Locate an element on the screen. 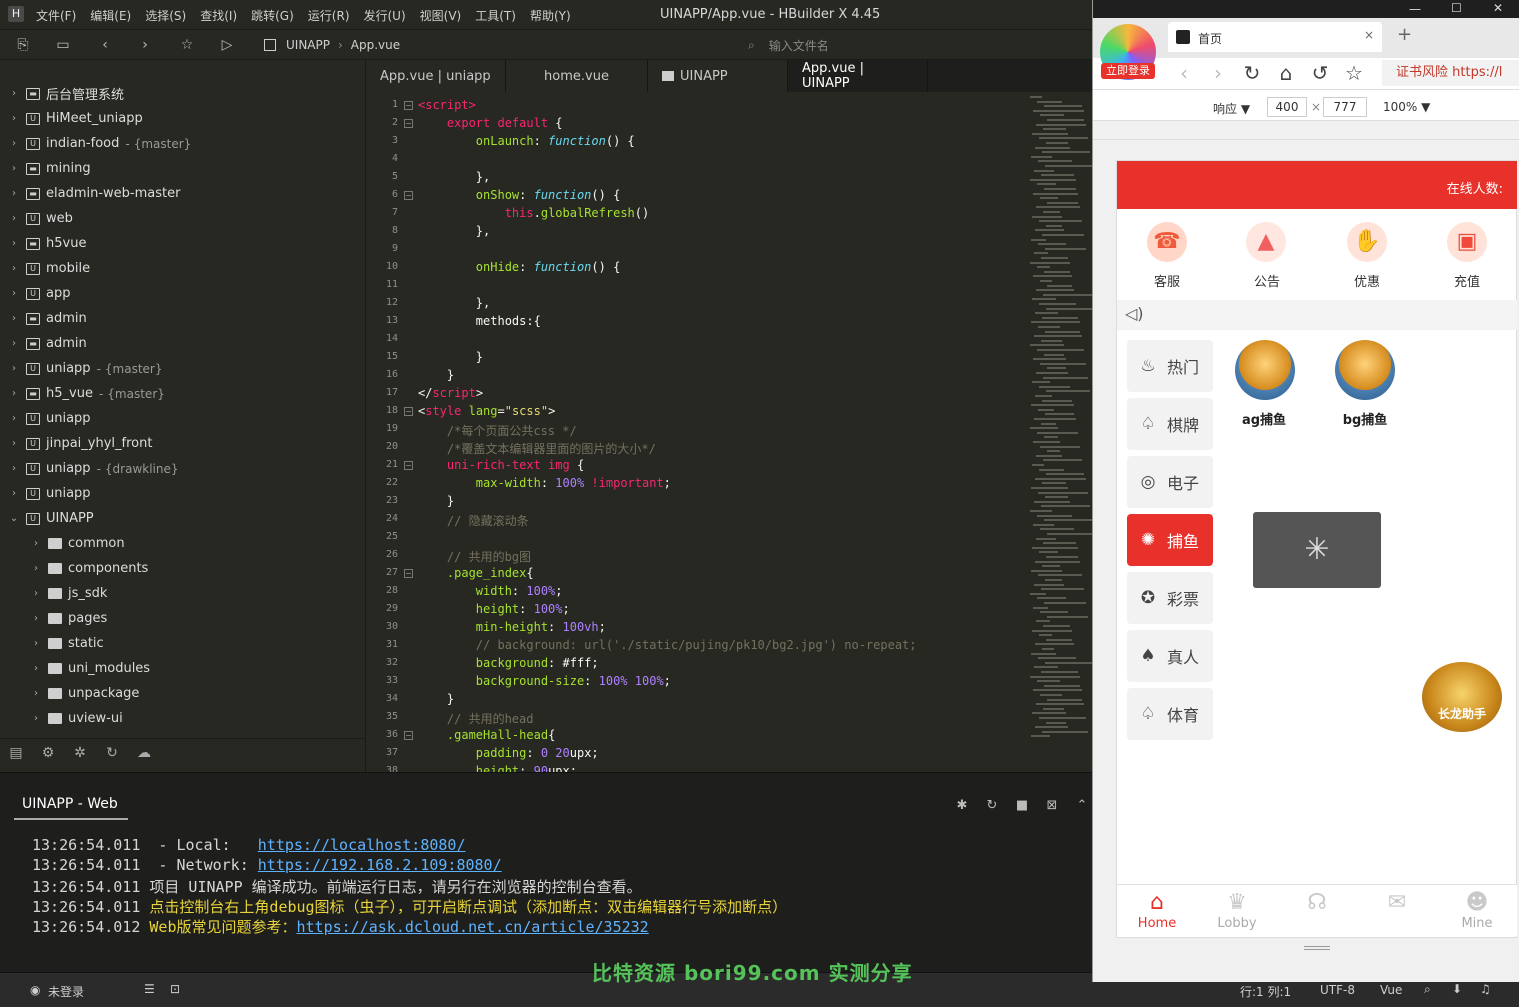  line-number: 1 is located at coordinates (382, 104).